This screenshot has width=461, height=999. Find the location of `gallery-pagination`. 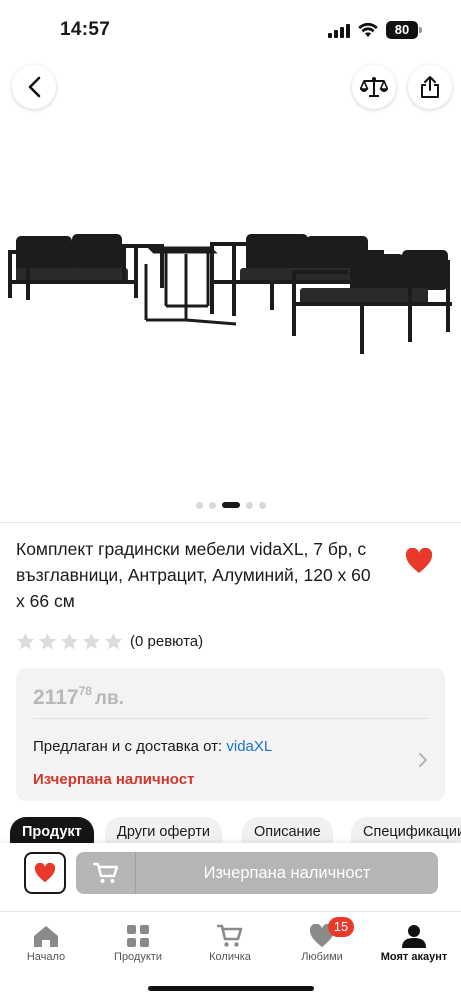

gallery-pagination is located at coordinates (230, 505).